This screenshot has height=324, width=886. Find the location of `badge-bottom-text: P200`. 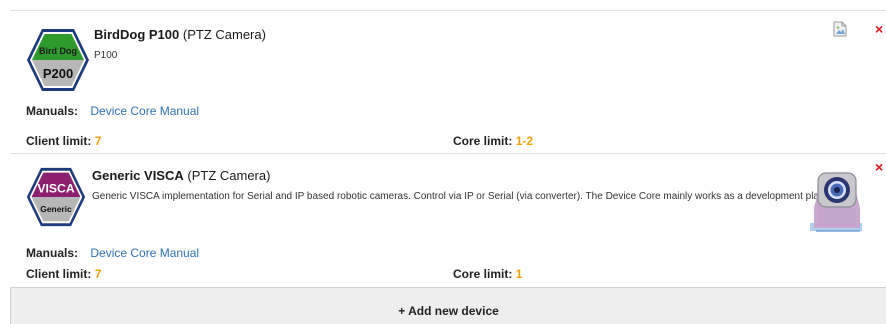

badge-bottom-text: P200 is located at coordinates (58, 73).